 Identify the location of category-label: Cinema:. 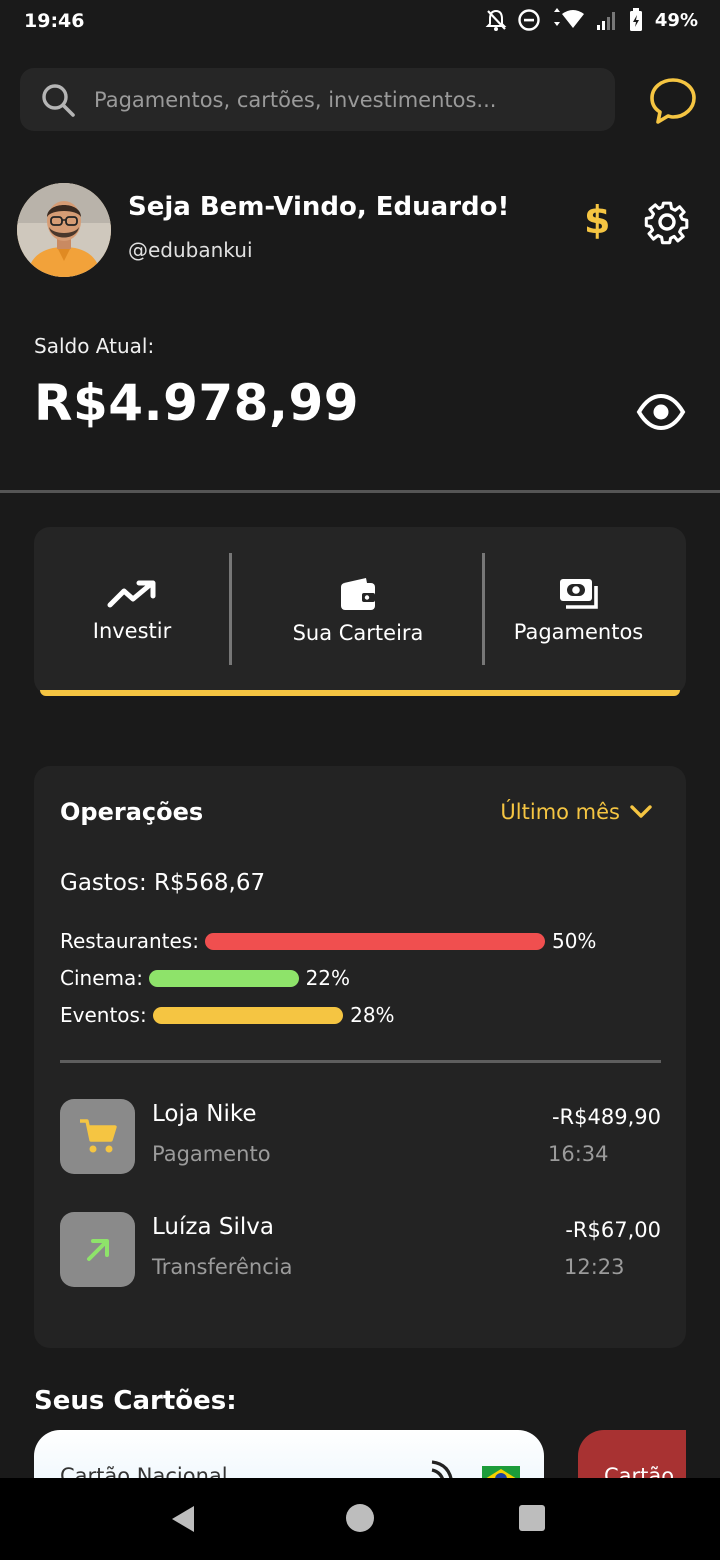
(101, 978).